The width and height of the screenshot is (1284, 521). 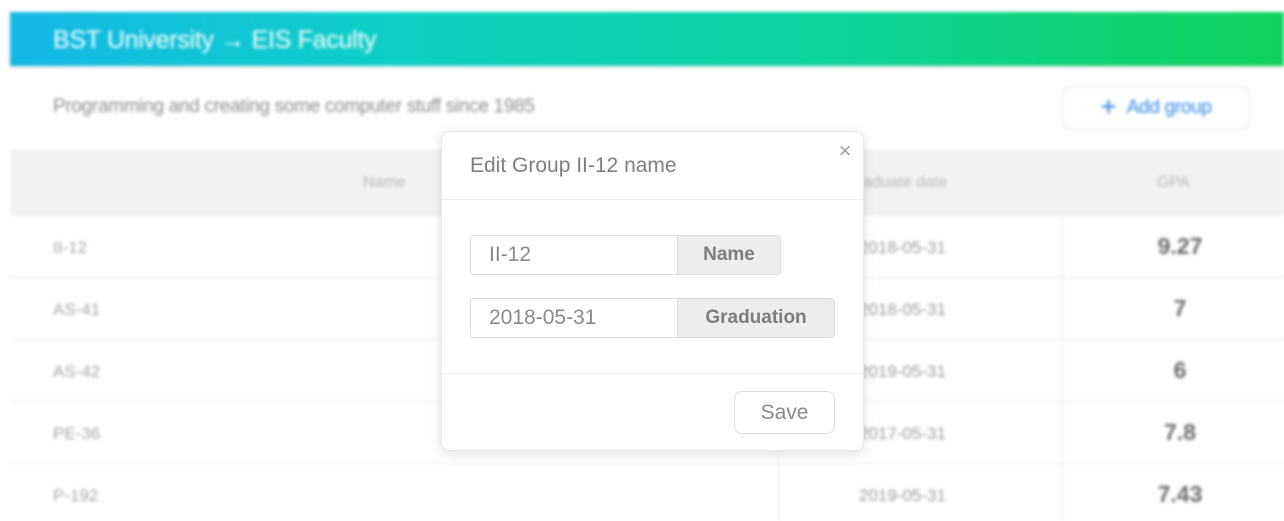 What do you see at coordinates (728, 255) in the screenshot?
I see `name-addon-label: Name` at bounding box center [728, 255].